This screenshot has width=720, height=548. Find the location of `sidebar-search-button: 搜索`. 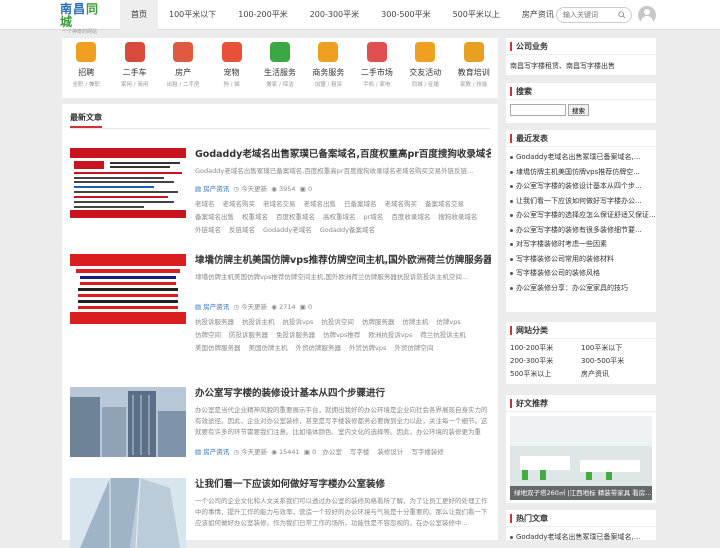

sidebar-search-button: 搜索 is located at coordinates (578, 110).